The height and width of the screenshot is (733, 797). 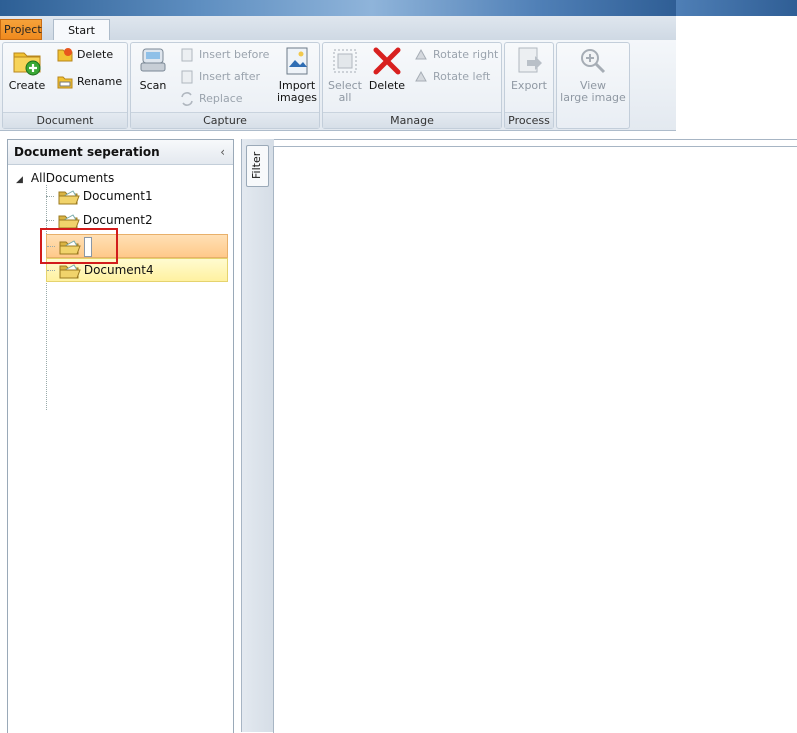 I want to click on scanner-icon, so click(x=153, y=60).